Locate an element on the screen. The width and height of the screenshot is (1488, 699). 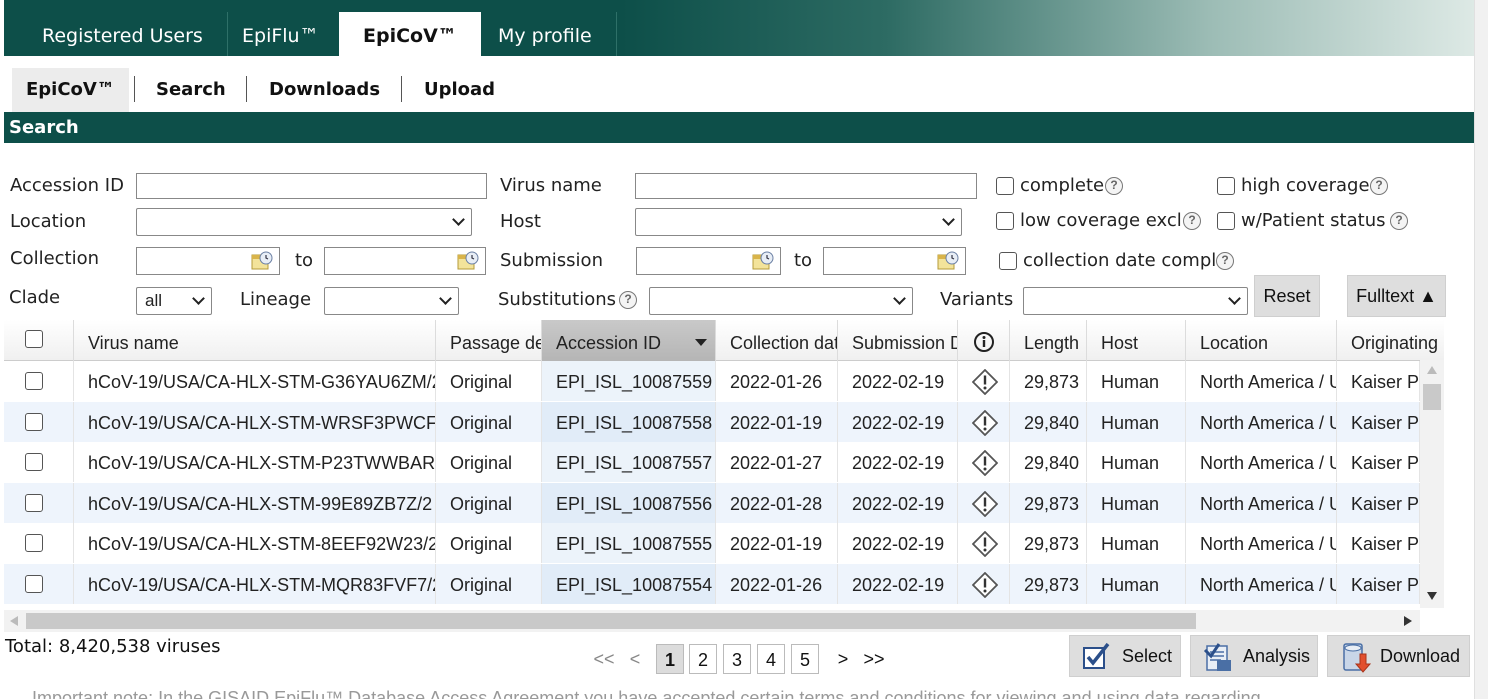
pager-prev: < is located at coordinates (635, 659).